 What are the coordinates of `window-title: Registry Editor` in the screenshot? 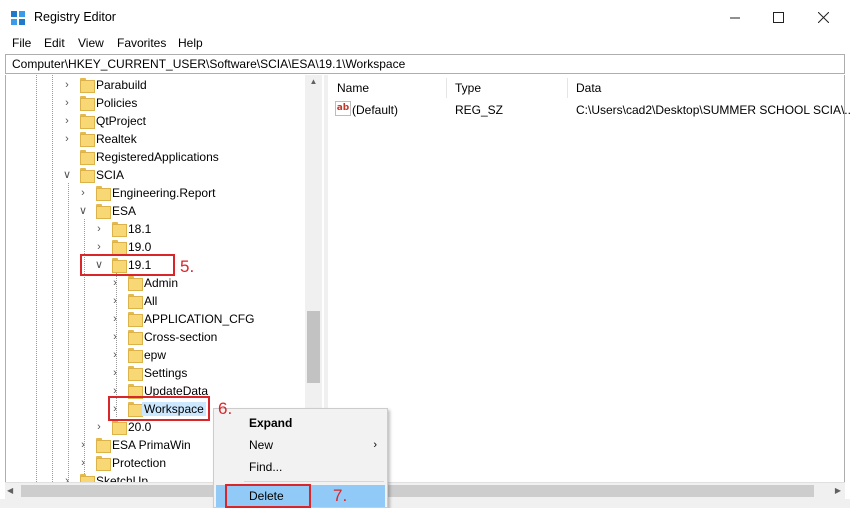 It's located at (75, 17).